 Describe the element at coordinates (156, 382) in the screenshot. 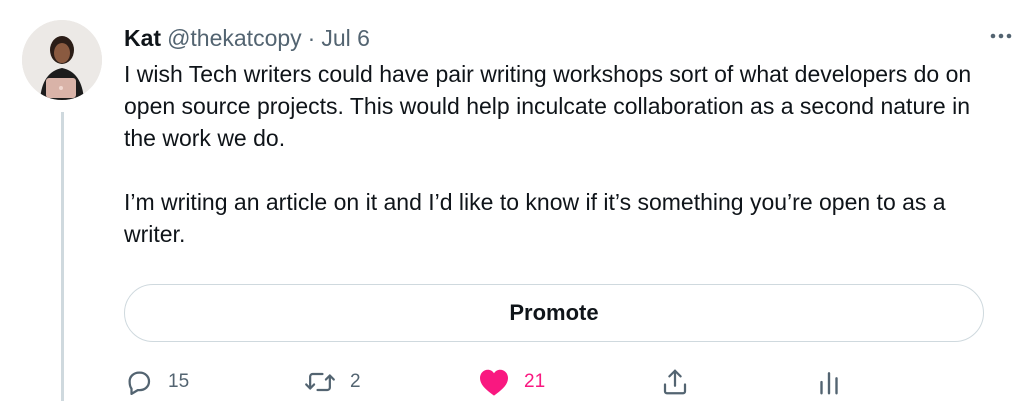

I see `reply-button: 15` at that location.